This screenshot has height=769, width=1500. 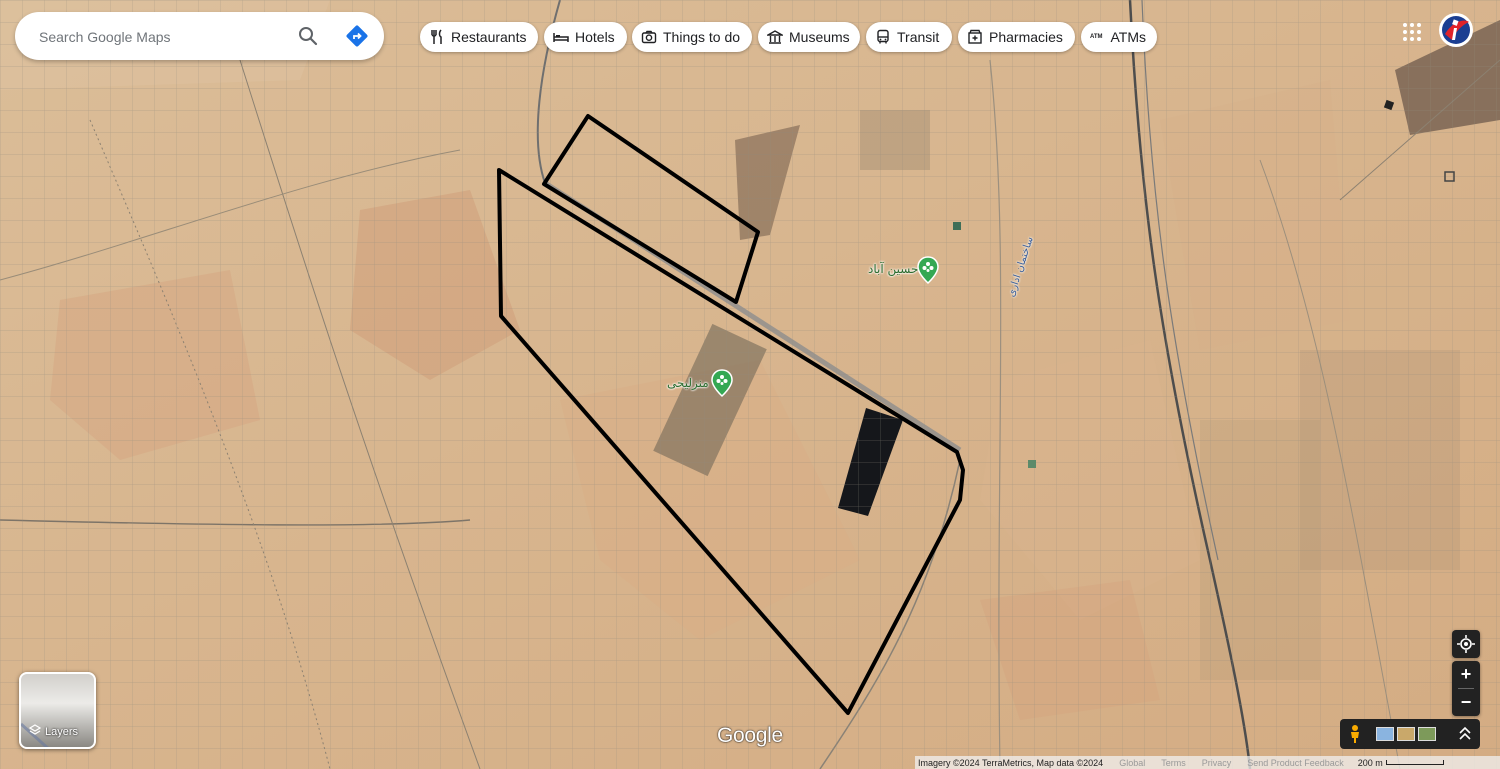 What do you see at coordinates (1466, 674) in the screenshot?
I see `zoom-in-button: +` at bounding box center [1466, 674].